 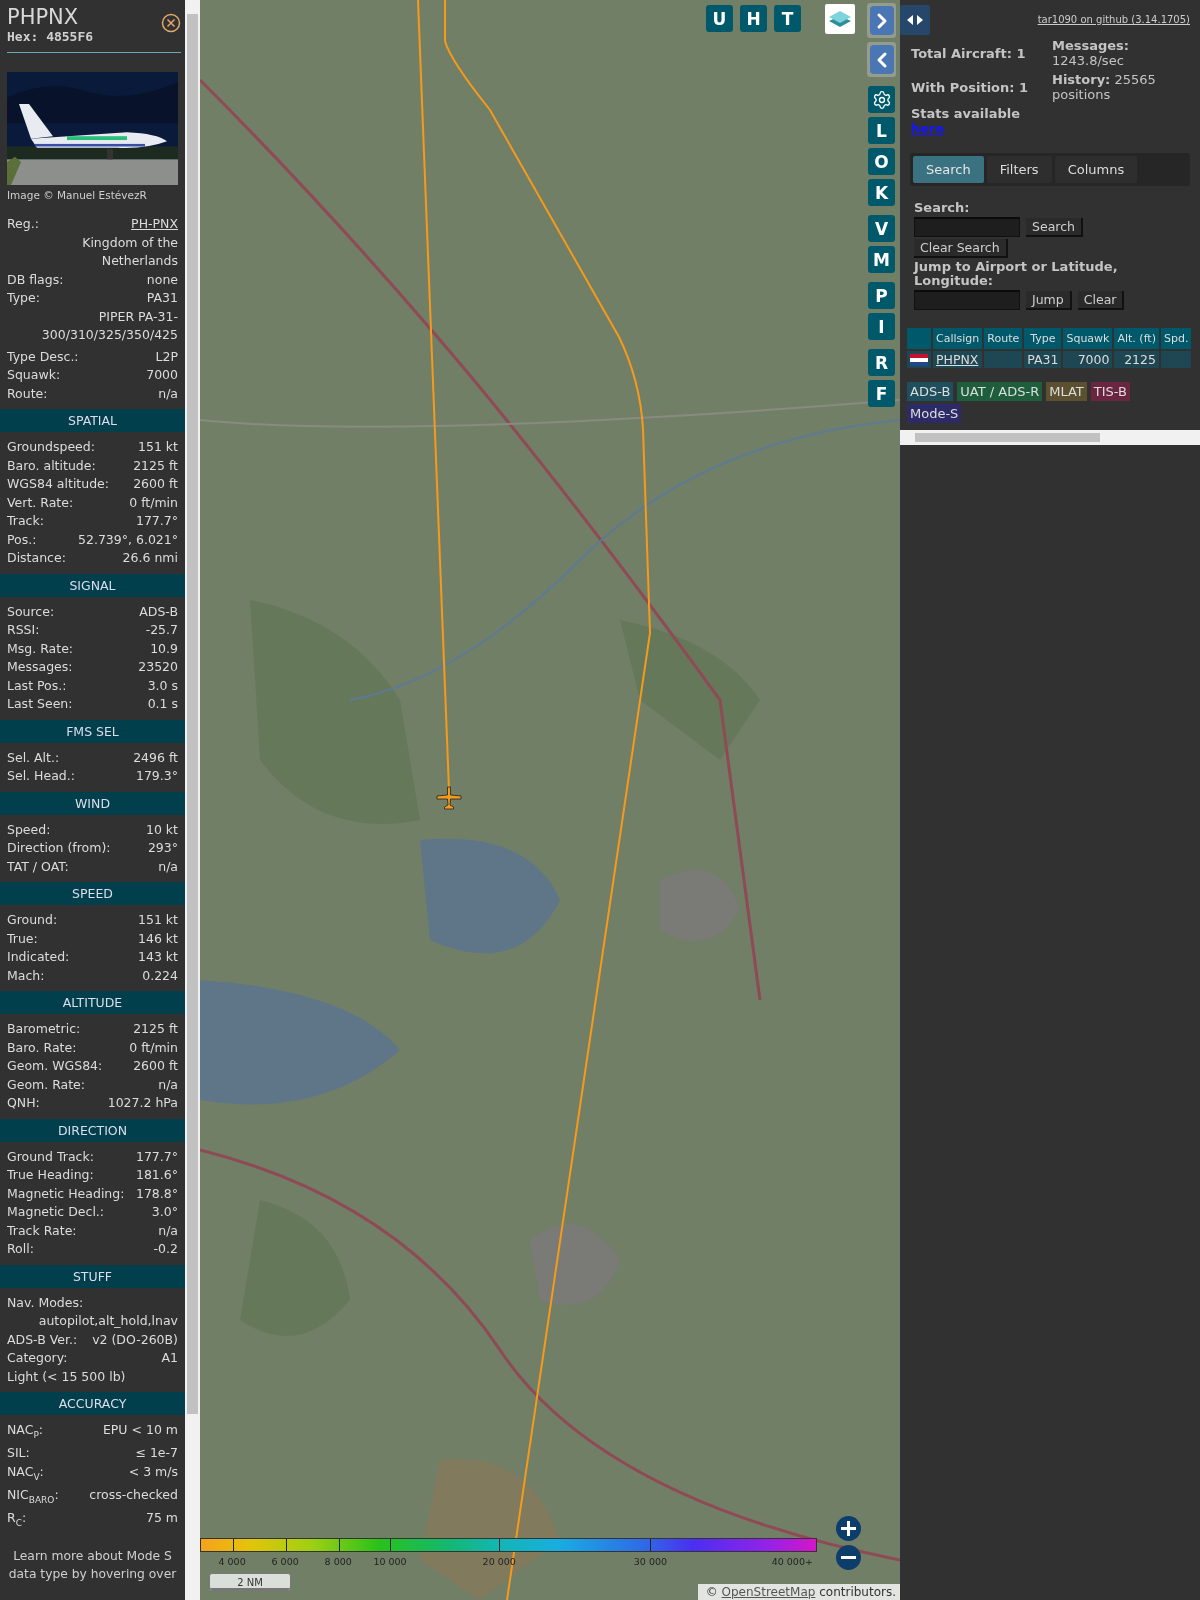 I want to click on column-header: Spd., so click(x=1176, y=338).